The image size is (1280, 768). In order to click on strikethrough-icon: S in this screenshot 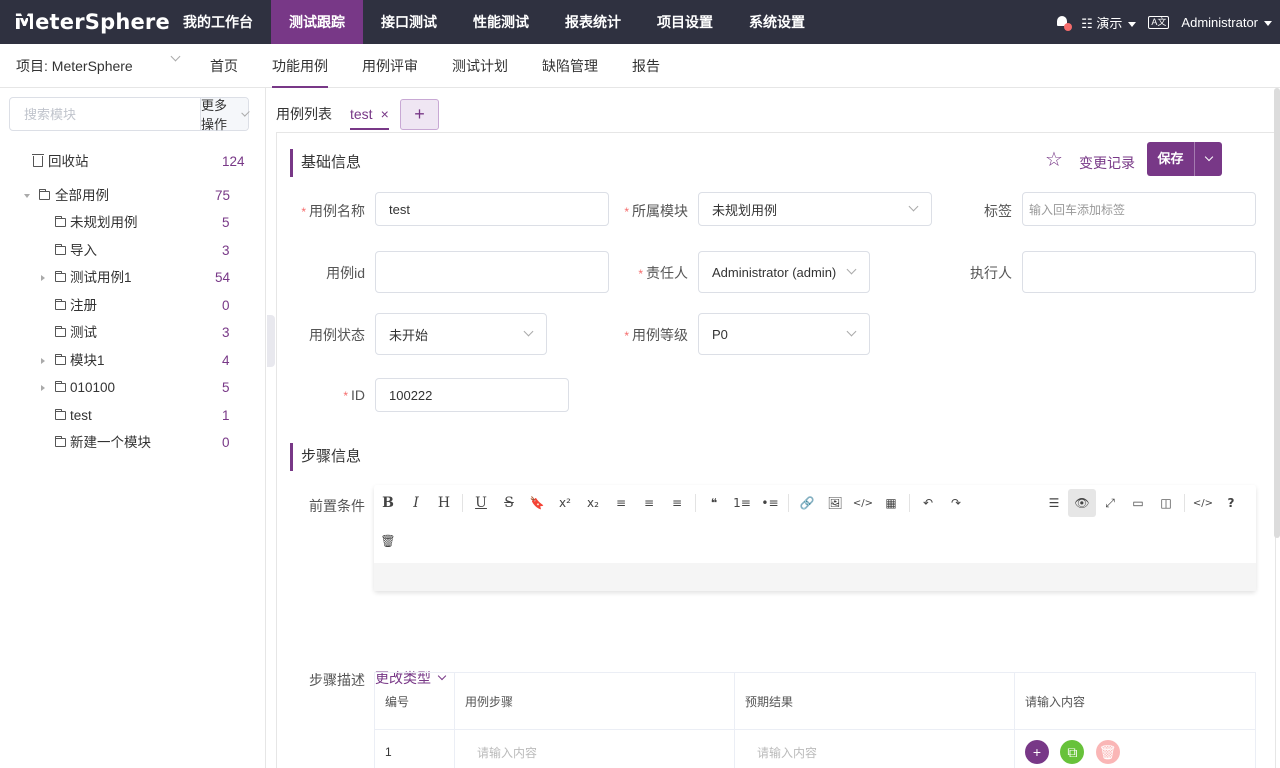, I will do `click(509, 503)`.